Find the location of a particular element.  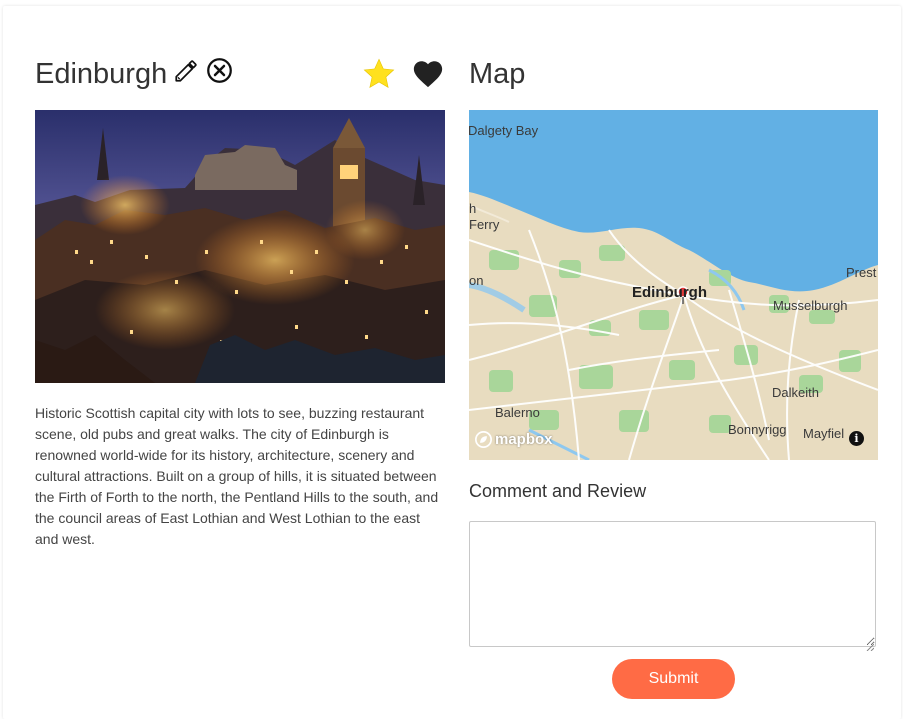

circle-x-icon is located at coordinates (219, 70).